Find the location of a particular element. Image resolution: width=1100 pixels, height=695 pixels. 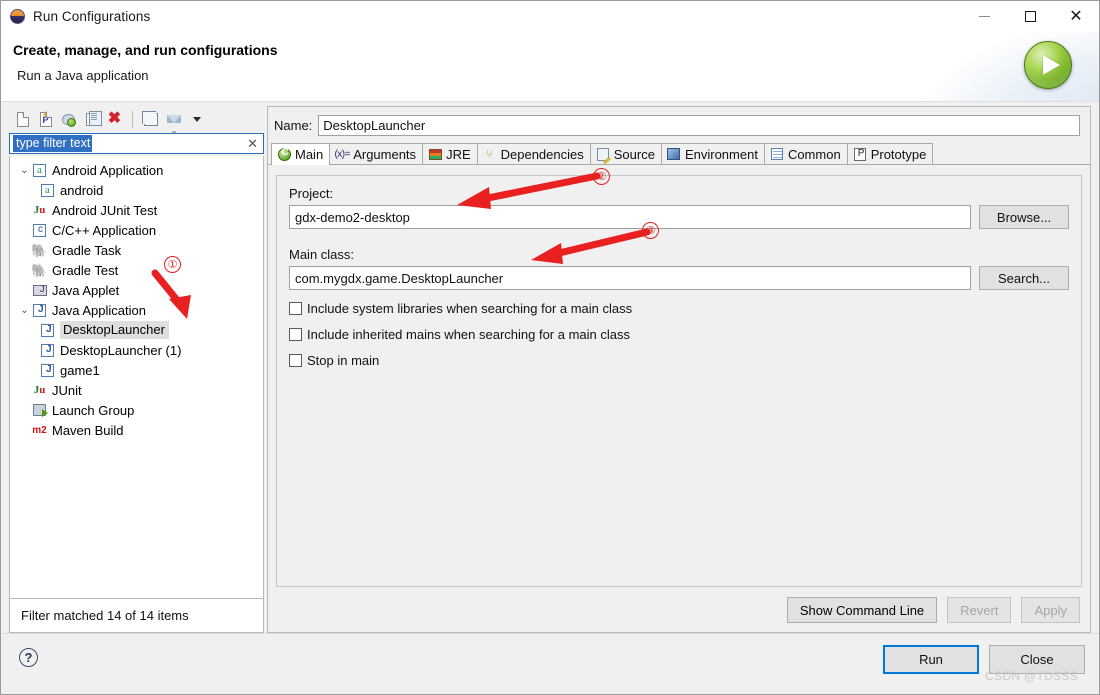

junit-android-icon: Ju is located at coordinates (39, 210).